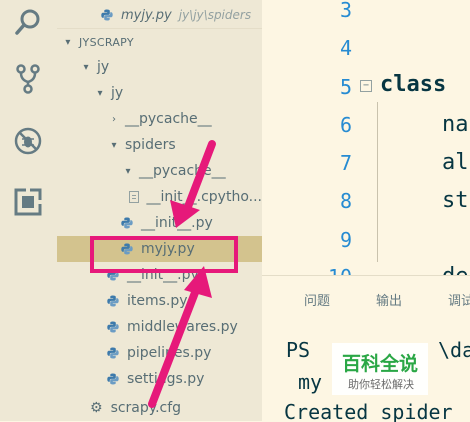  I want to click on tree-file-items: items.py, so click(159, 301).